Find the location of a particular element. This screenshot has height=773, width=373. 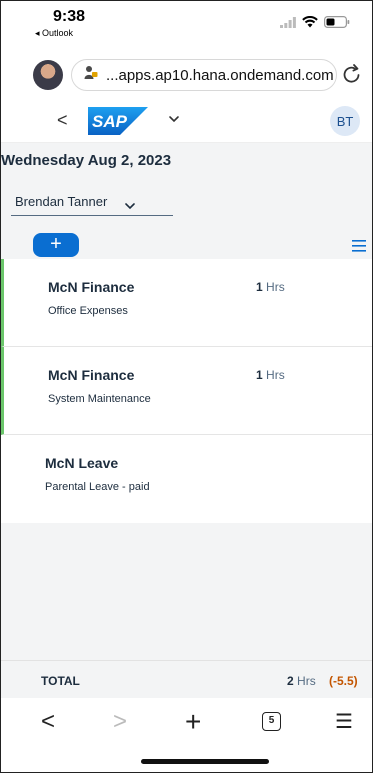

total-footer: TOTAL 2 Hrs (-5.5) is located at coordinates (186, 679).